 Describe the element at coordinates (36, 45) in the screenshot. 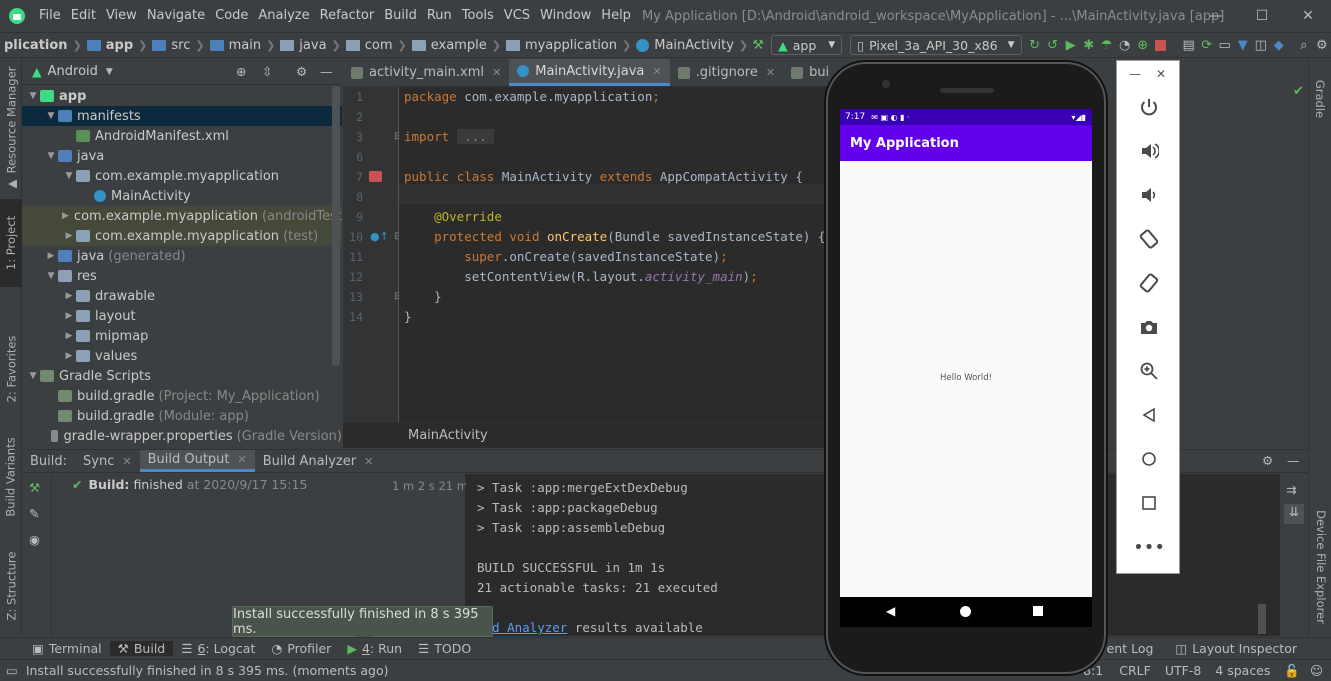

I see `breadcrumb-item: plication` at that location.